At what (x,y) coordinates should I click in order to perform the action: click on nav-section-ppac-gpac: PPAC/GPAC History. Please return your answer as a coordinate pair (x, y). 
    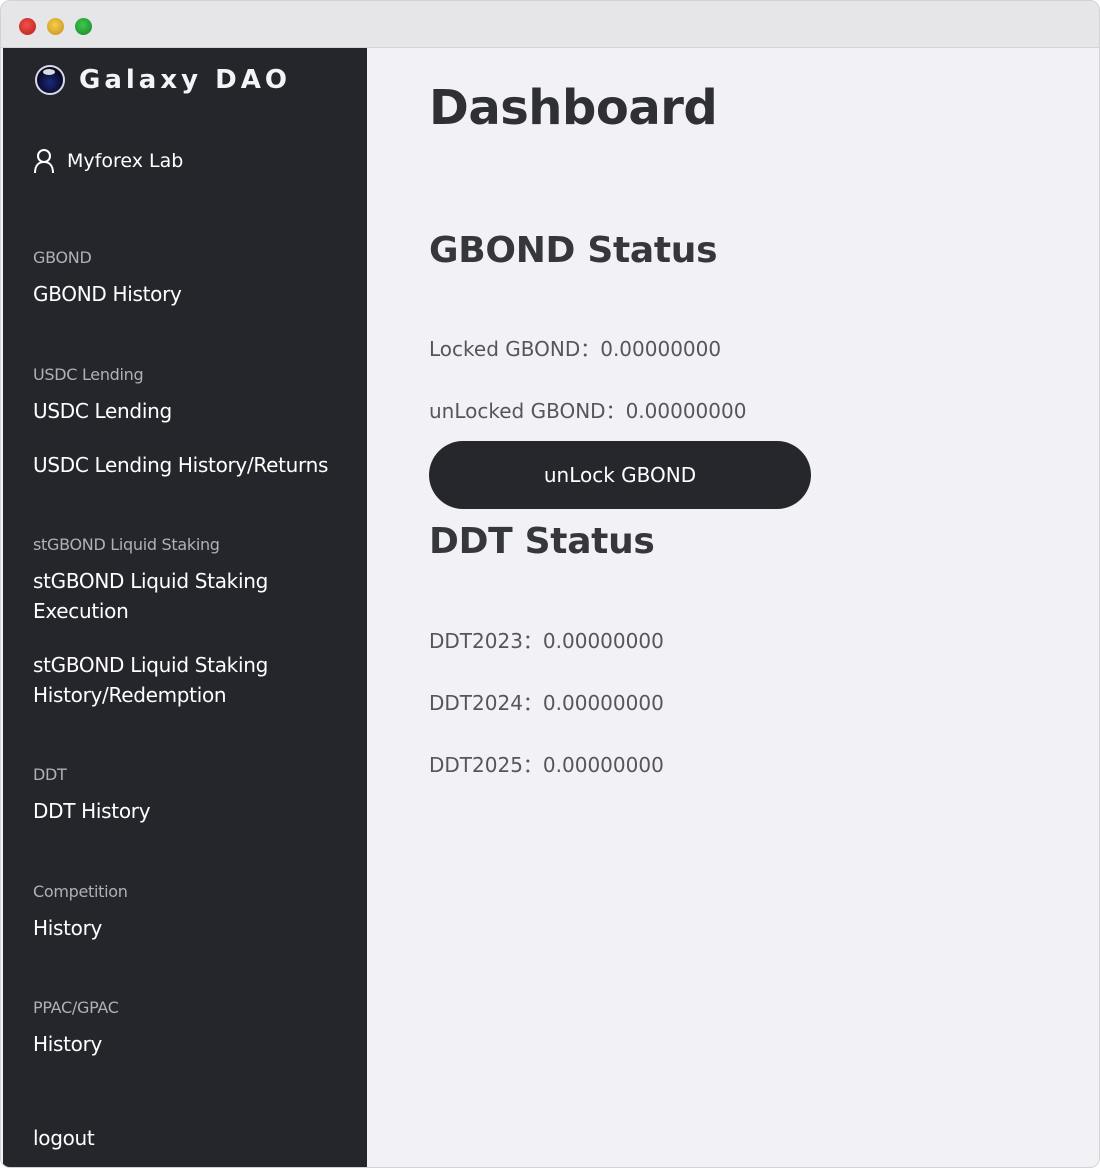
    Looking at the image, I should click on (76, 1028).